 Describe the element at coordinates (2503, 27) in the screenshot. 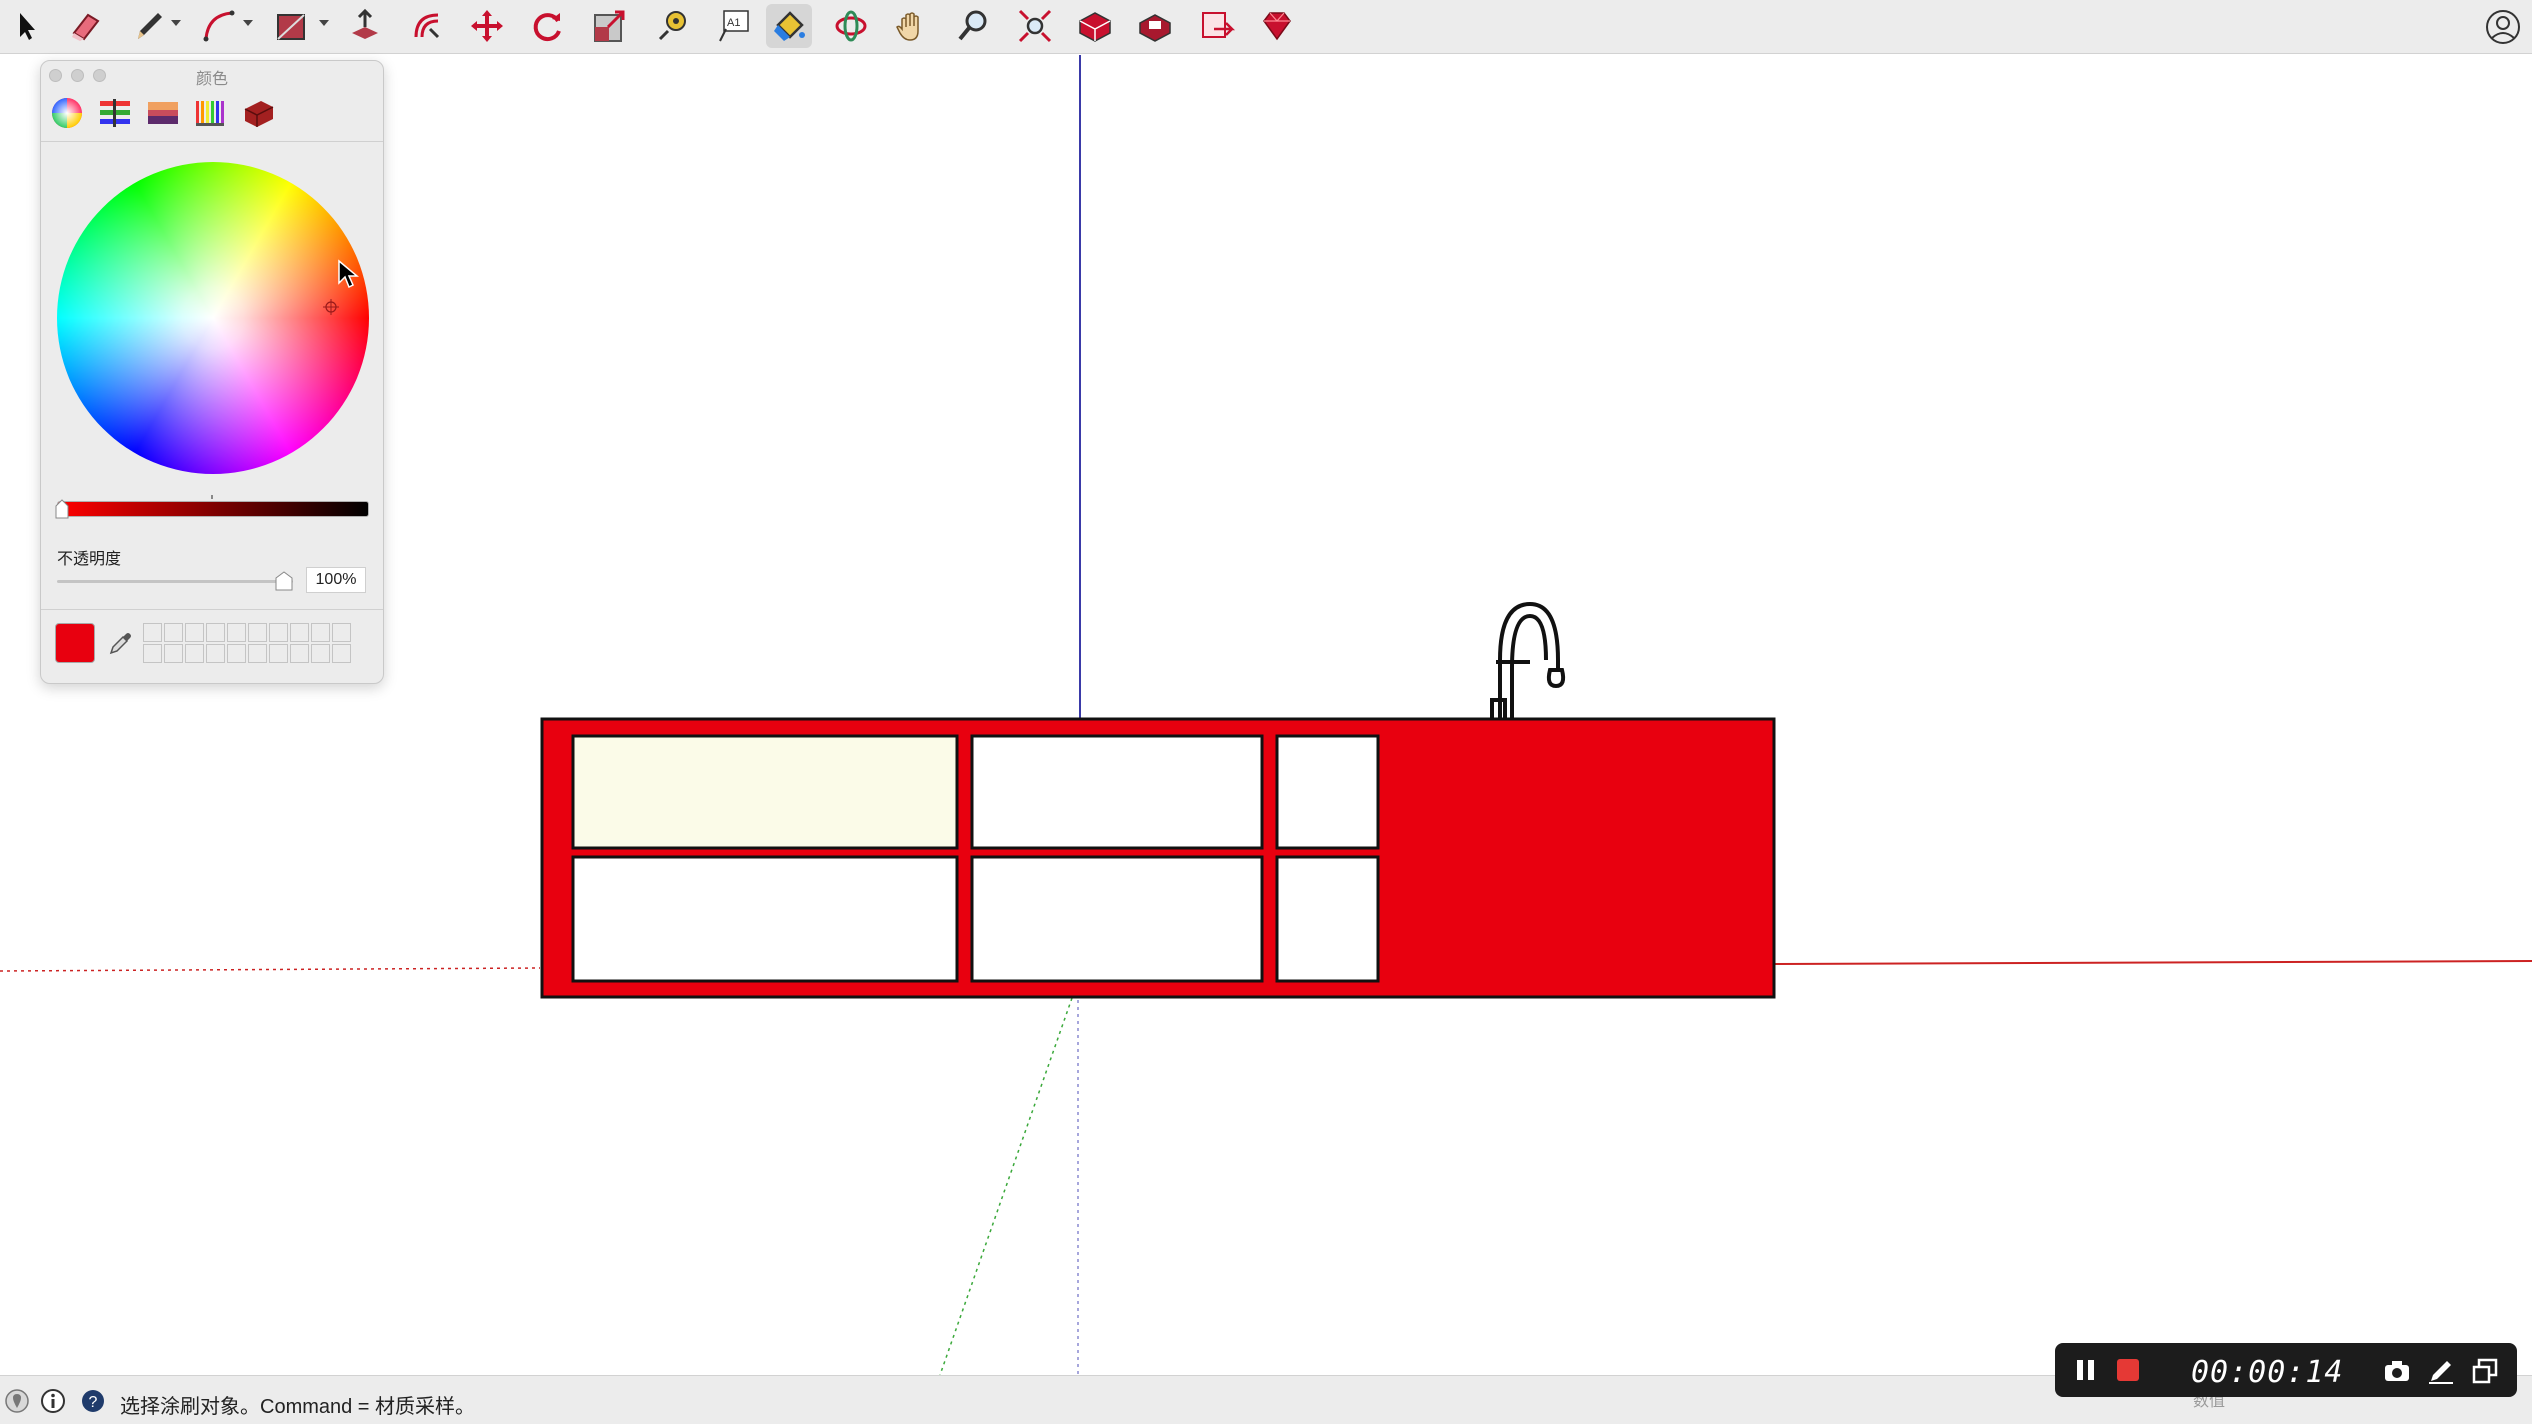

I see `user-circle-icon` at that location.